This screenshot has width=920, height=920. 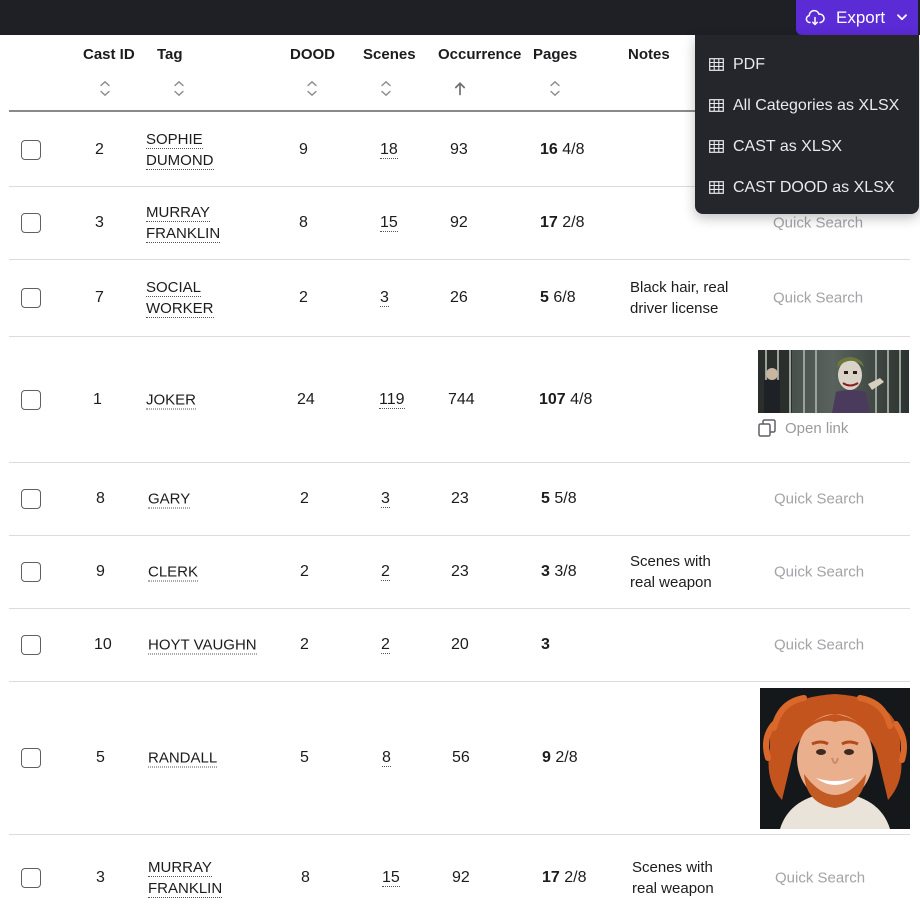 What do you see at coordinates (555, 54) in the screenshot?
I see `column-header-pages: Pages` at bounding box center [555, 54].